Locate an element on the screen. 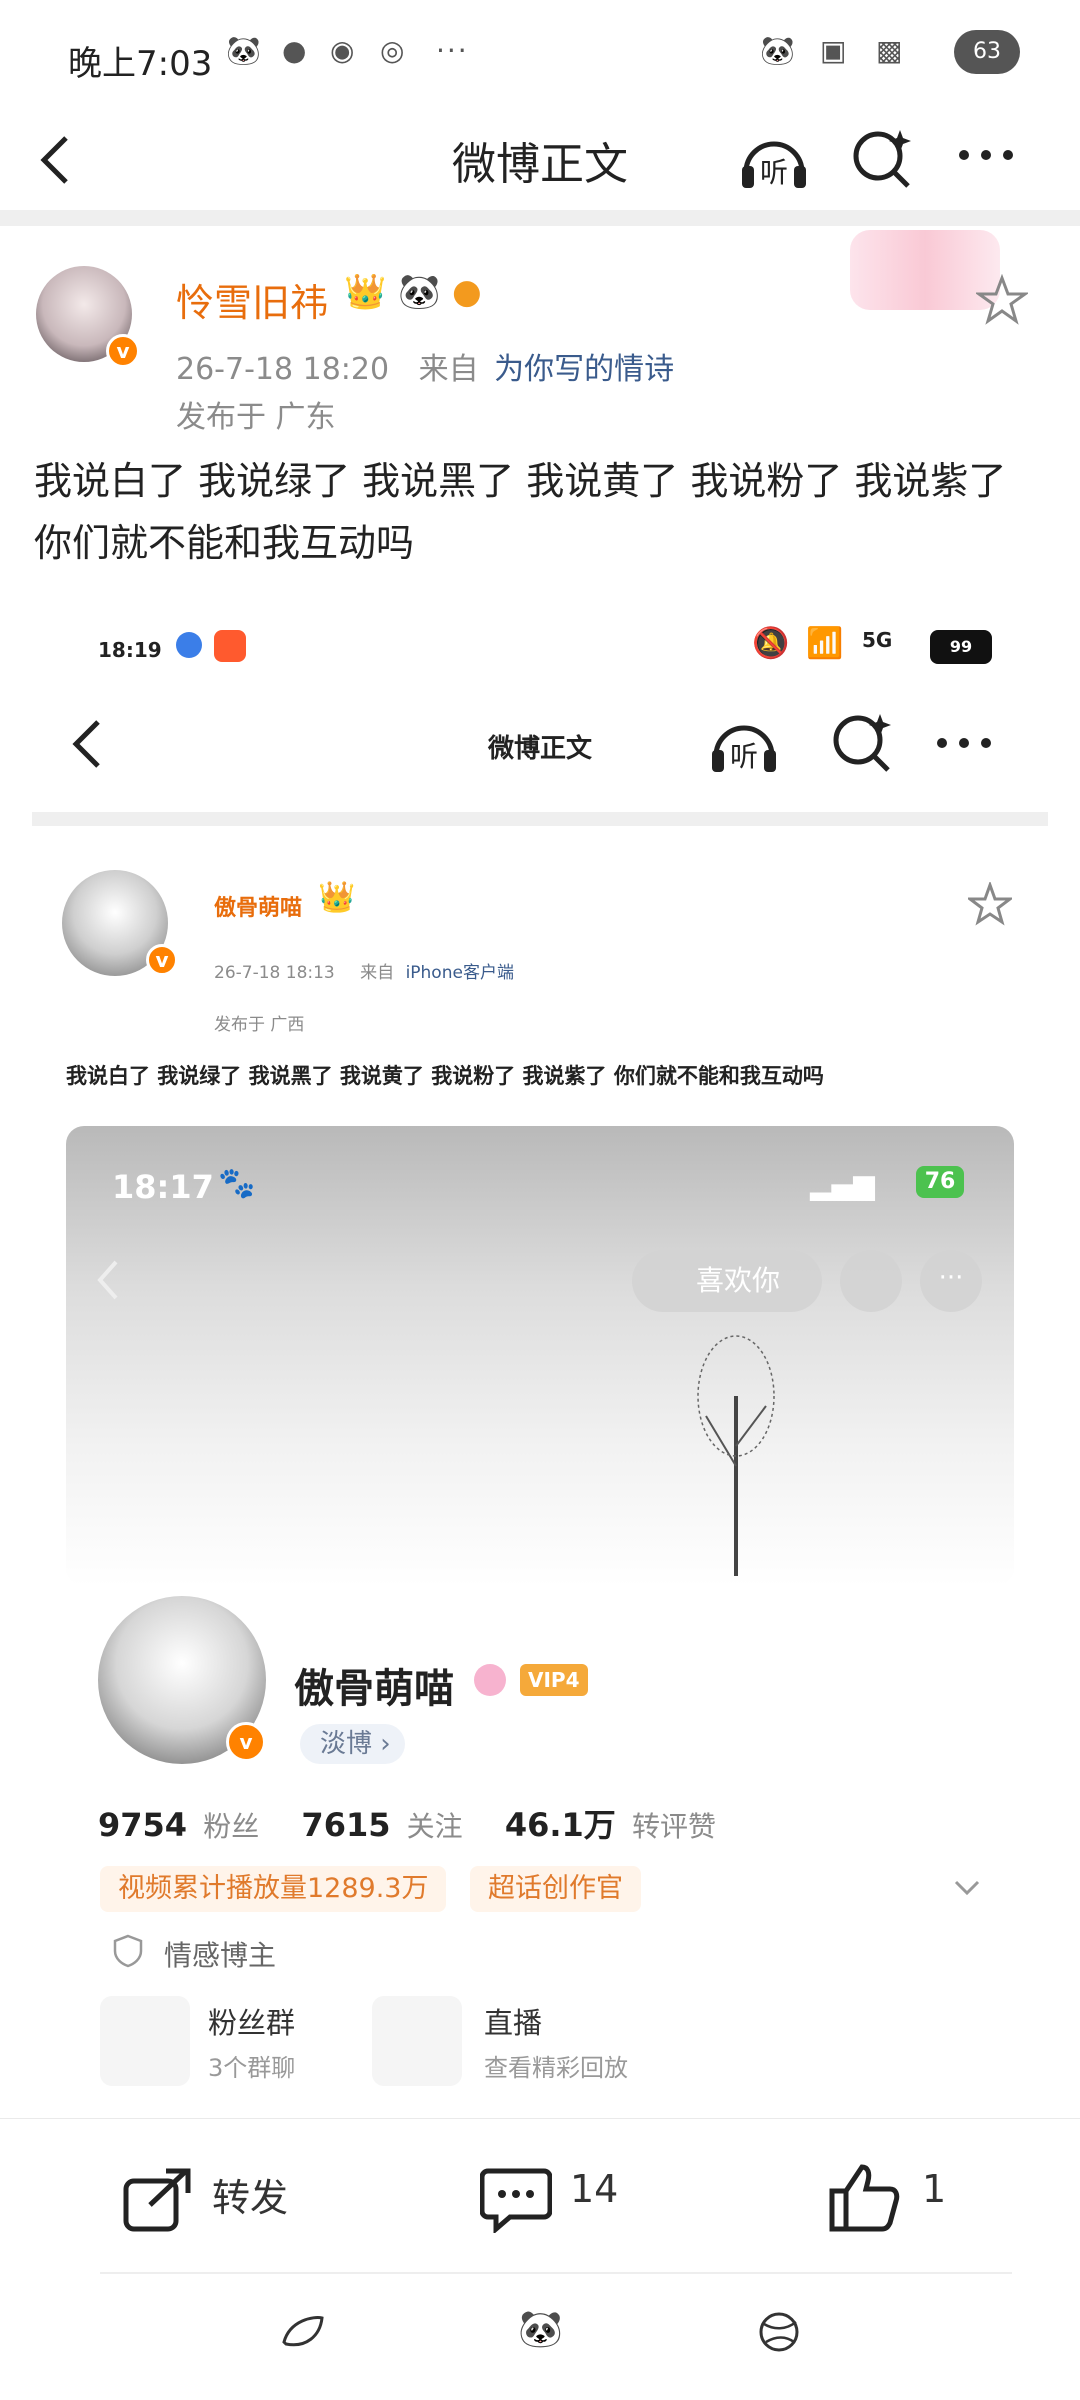  vip-badge: VIP4 is located at coordinates (554, 1680).